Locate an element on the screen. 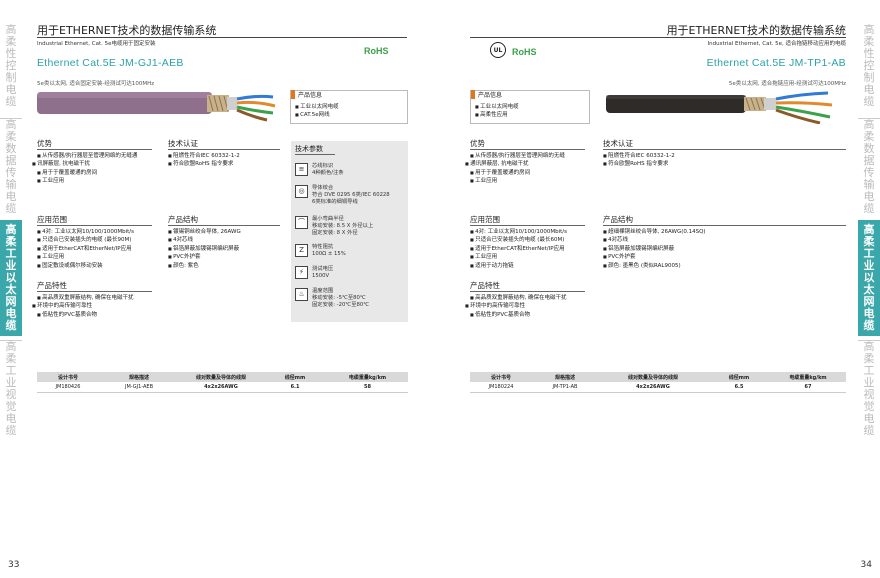 This screenshot has width=880, height=578. header-subtitle: Industrial Ethernet, Cat. 5e电缆用于固定安装 is located at coordinates (96, 44).